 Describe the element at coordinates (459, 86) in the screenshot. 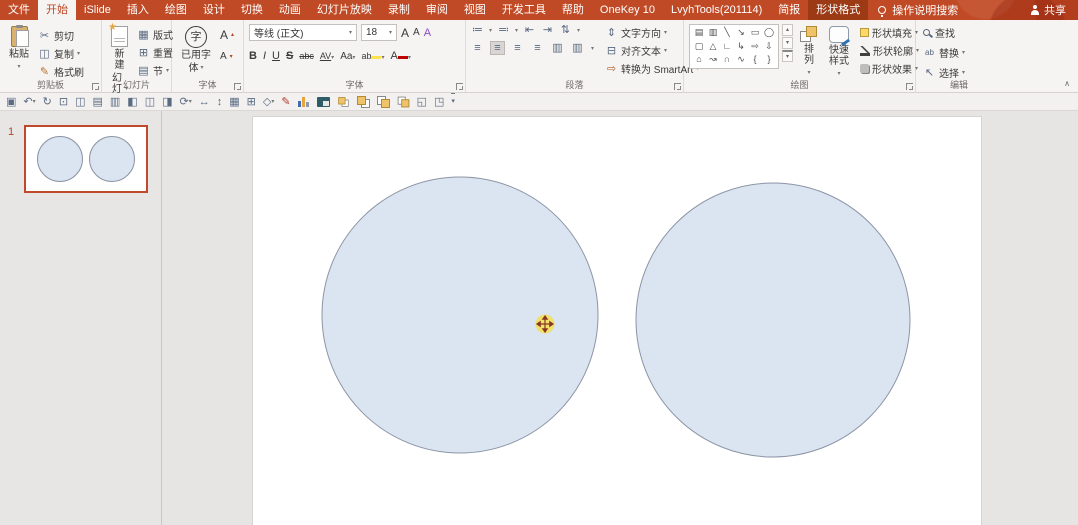

I see `font-dialog-launcher` at that location.